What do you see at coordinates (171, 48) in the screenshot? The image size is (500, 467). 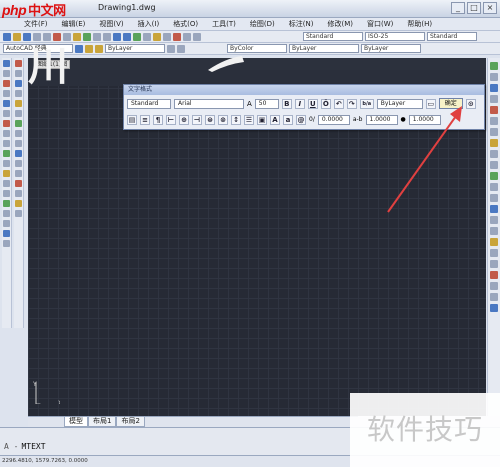 I see `make-current-icon` at bounding box center [171, 48].